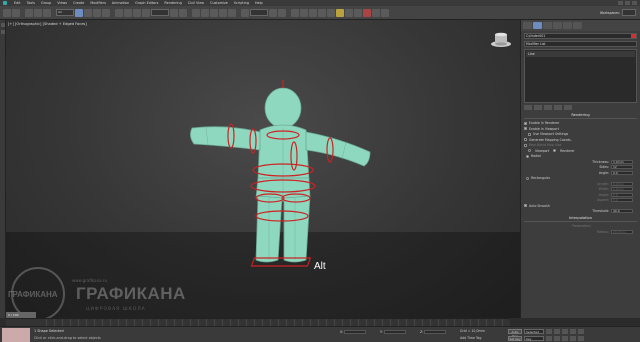  Describe the element at coordinates (580, 206) in the screenshot. I see `auto-smooth-option: Auto Smooth` at that location.